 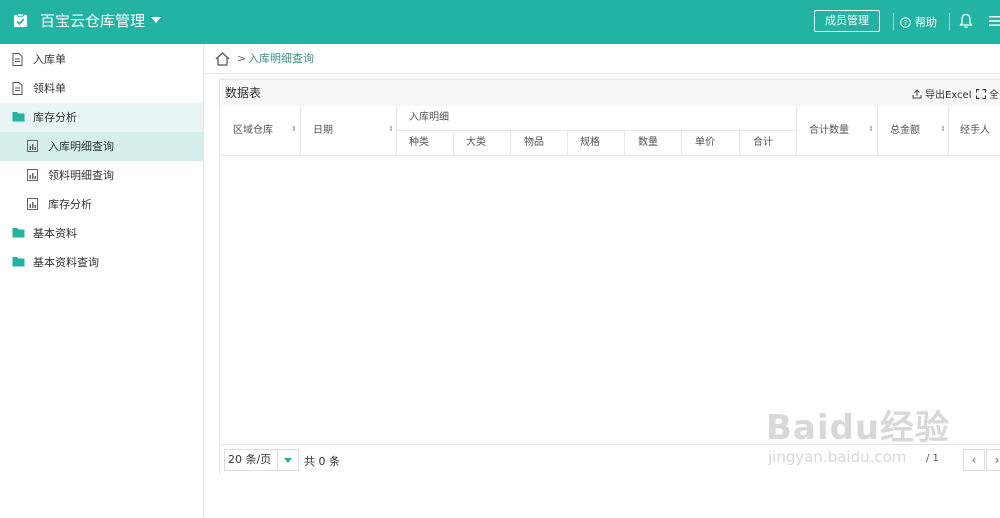 I want to click on panel-header: 数据表 导出Excel 全, so click(x=610, y=93).